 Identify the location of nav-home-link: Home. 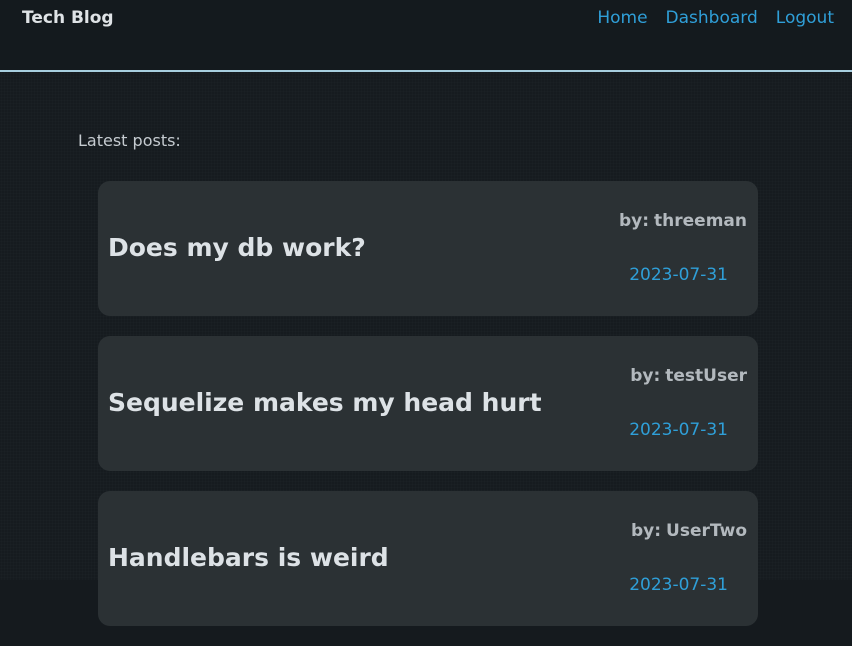
(622, 18).